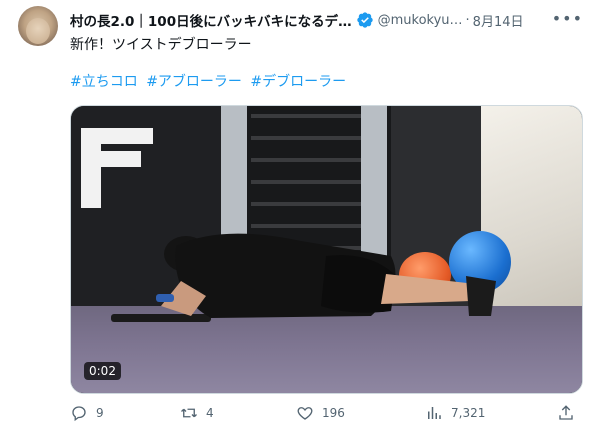 This screenshot has height=438, width=605. What do you see at coordinates (434, 413) in the screenshot?
I see `analytics-icon` at bounding box center [434, 413].